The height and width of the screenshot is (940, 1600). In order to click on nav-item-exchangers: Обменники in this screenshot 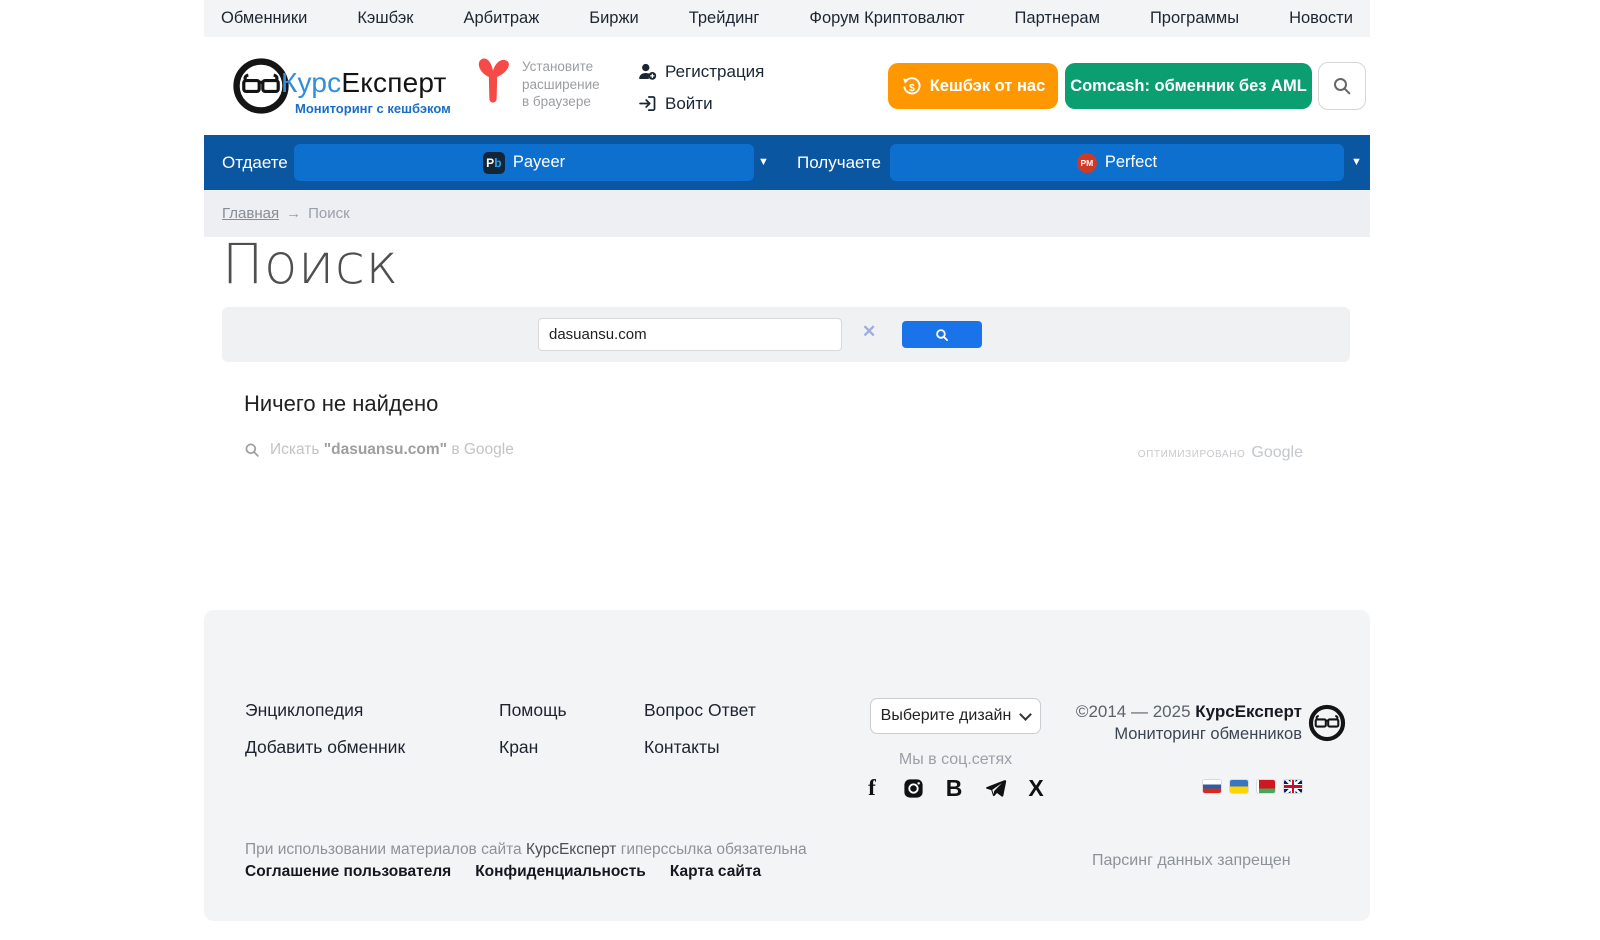, I will do `click(264, 18)`.